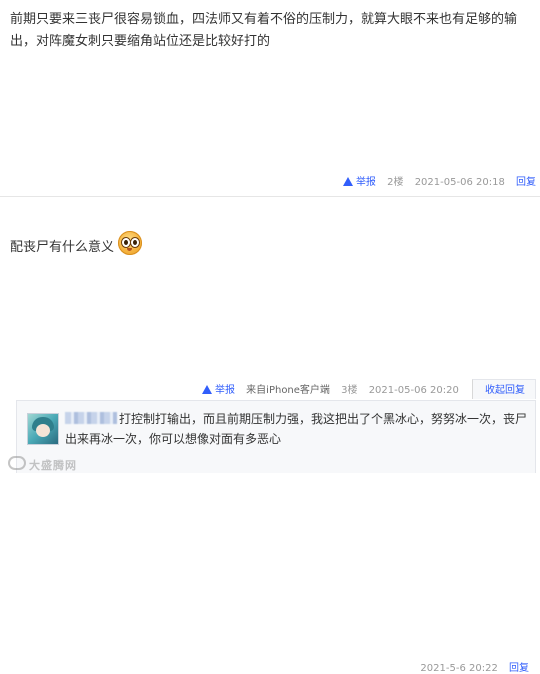 This screenshot has width=540, height=674. I want to click on sub-reply-meta: 2021-5-6 20:22 回复, so click(470, 666).